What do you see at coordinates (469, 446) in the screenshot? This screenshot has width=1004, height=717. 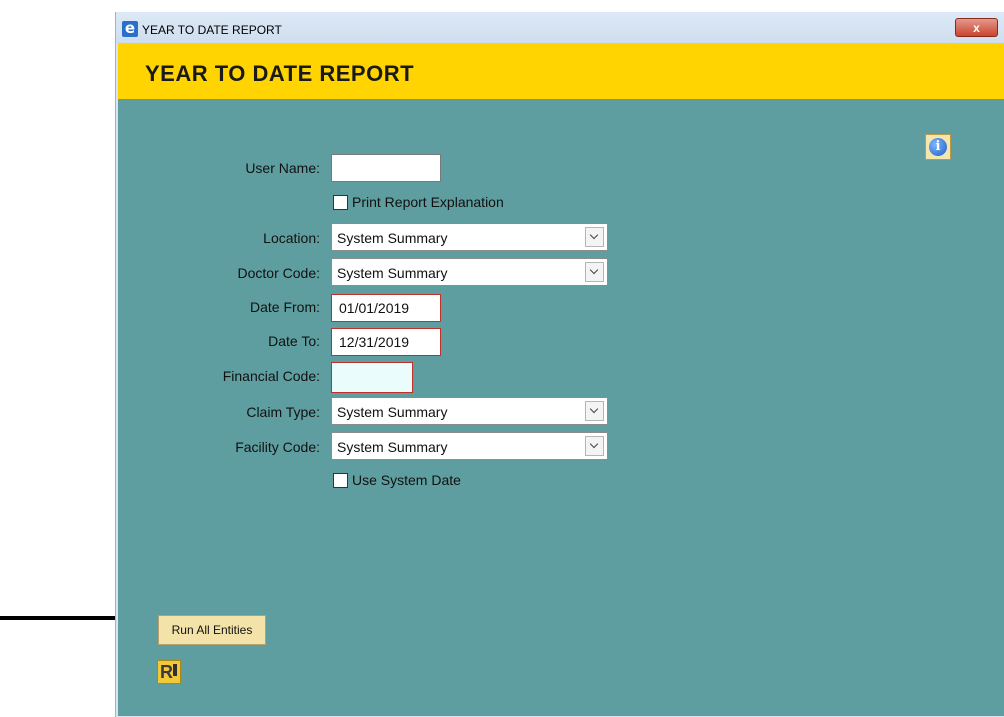 I see `facility-code-select: System Summary` at bounding box center [469, 446].